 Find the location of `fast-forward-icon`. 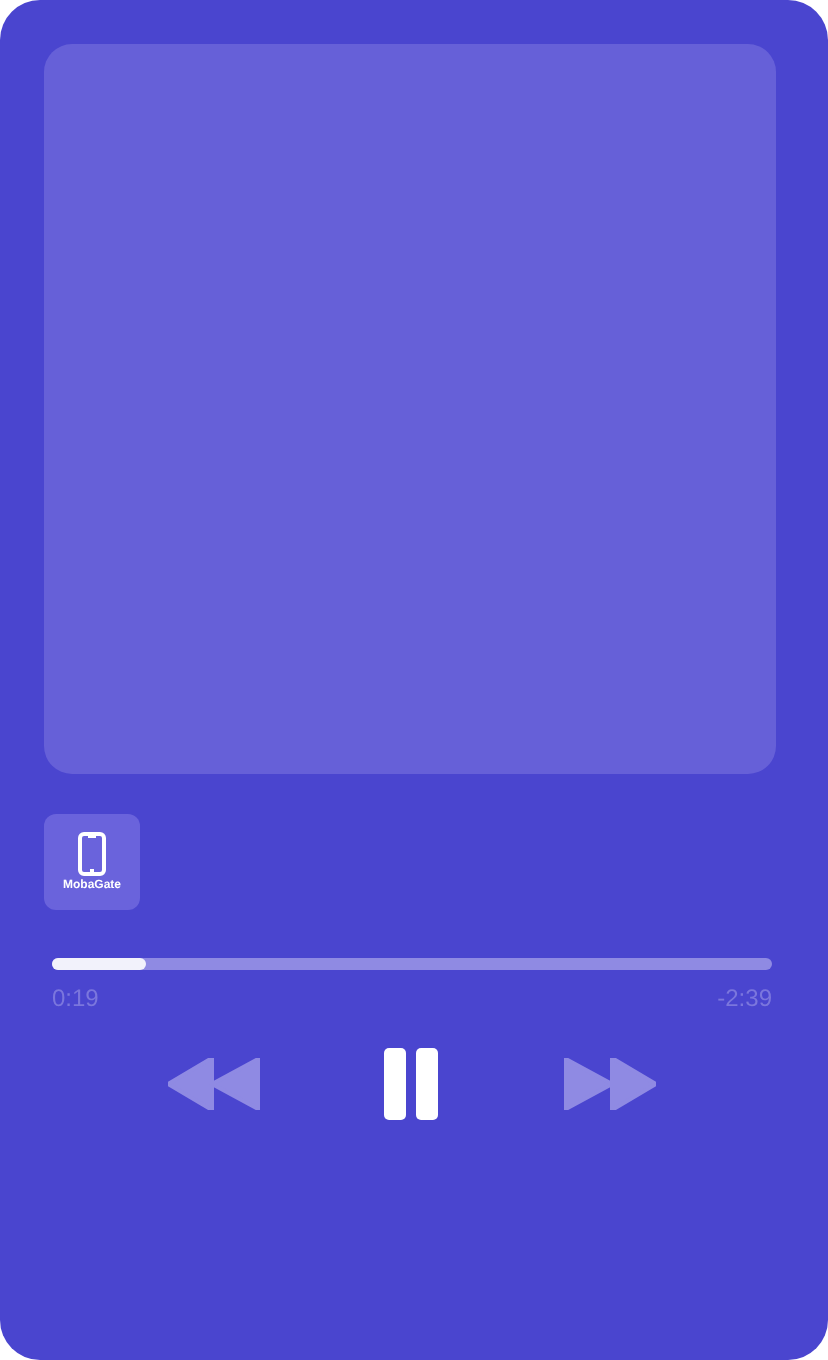

fast-forward-icon is located at coordinates (610, 1084).